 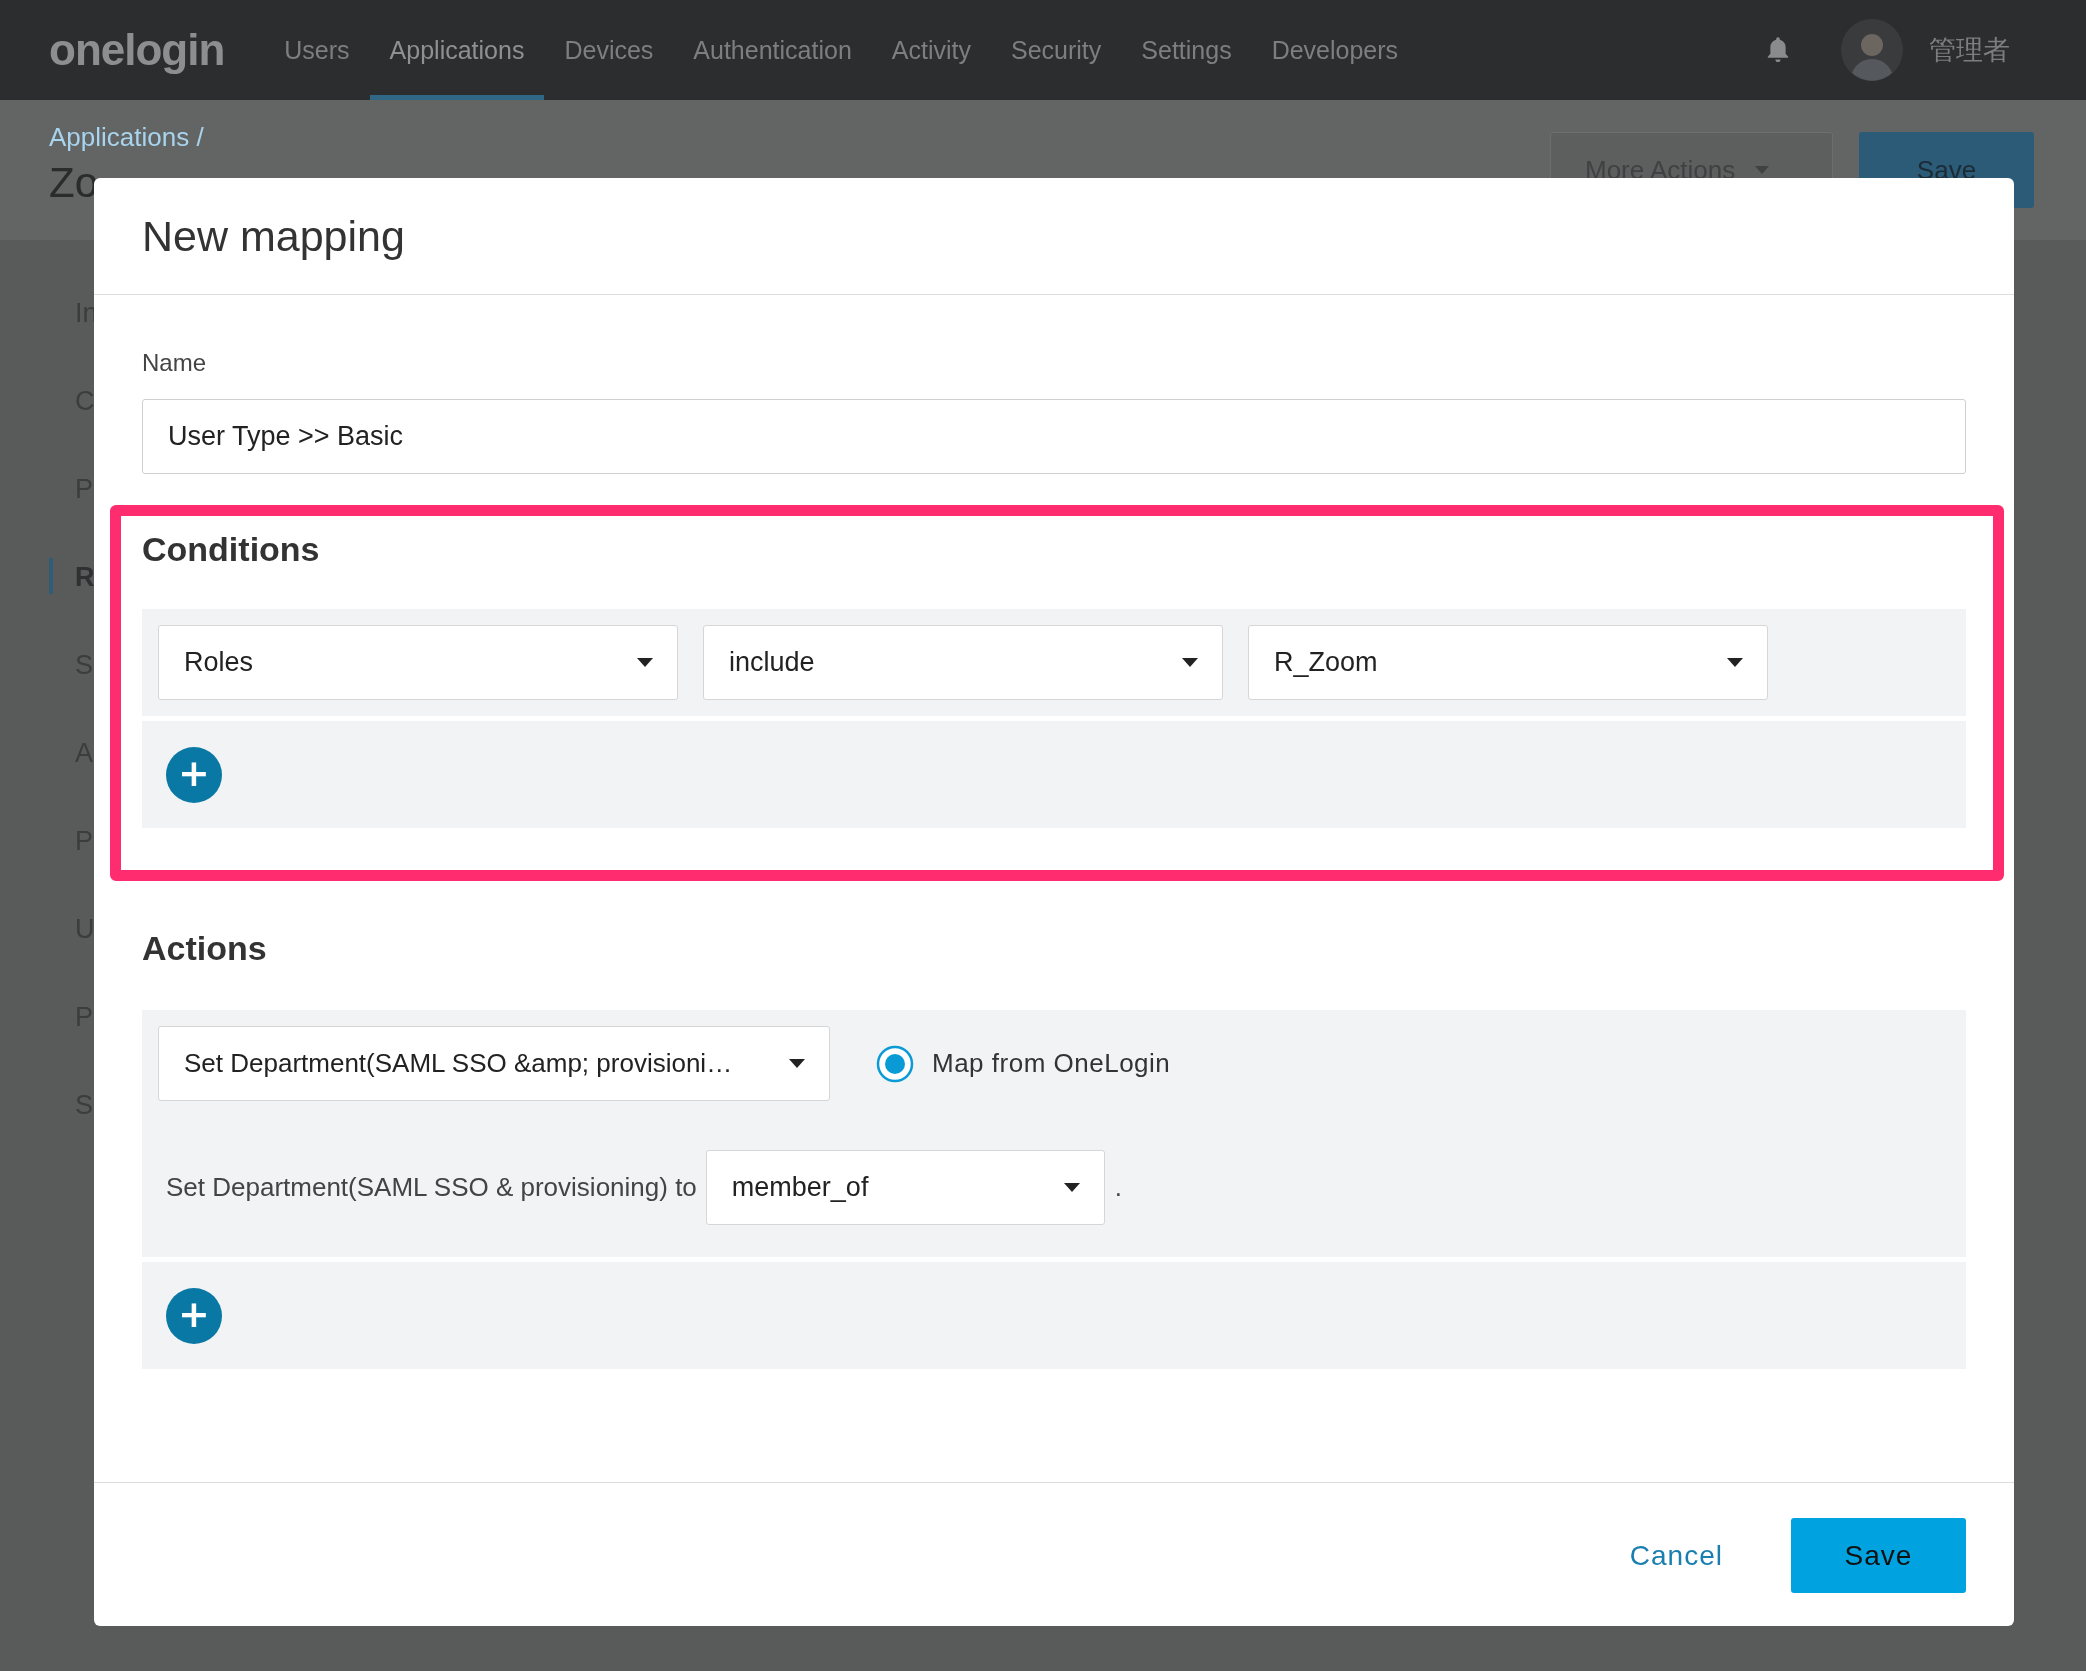 What do you see at coordinates (1054, 436) in the screenshot?
I see `name-input: User Type >> Basic` at bounding box center [1054, 436].